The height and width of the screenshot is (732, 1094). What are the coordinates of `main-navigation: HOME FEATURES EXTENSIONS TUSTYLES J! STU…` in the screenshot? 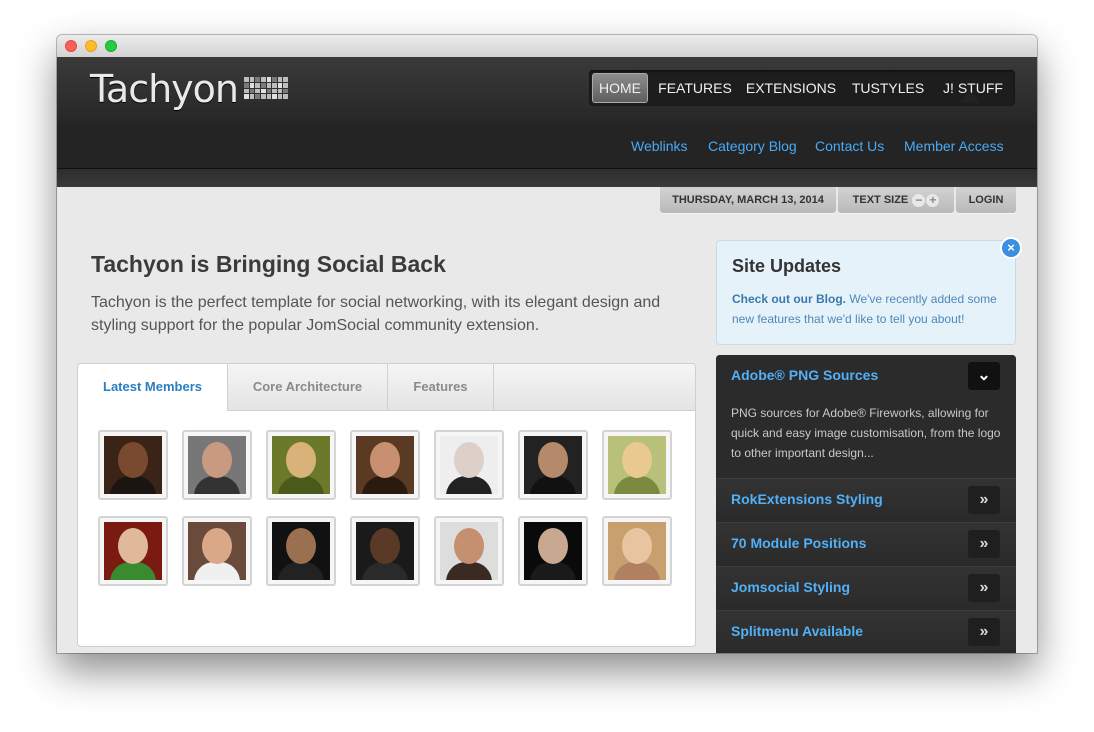 It's located at (802, 88).